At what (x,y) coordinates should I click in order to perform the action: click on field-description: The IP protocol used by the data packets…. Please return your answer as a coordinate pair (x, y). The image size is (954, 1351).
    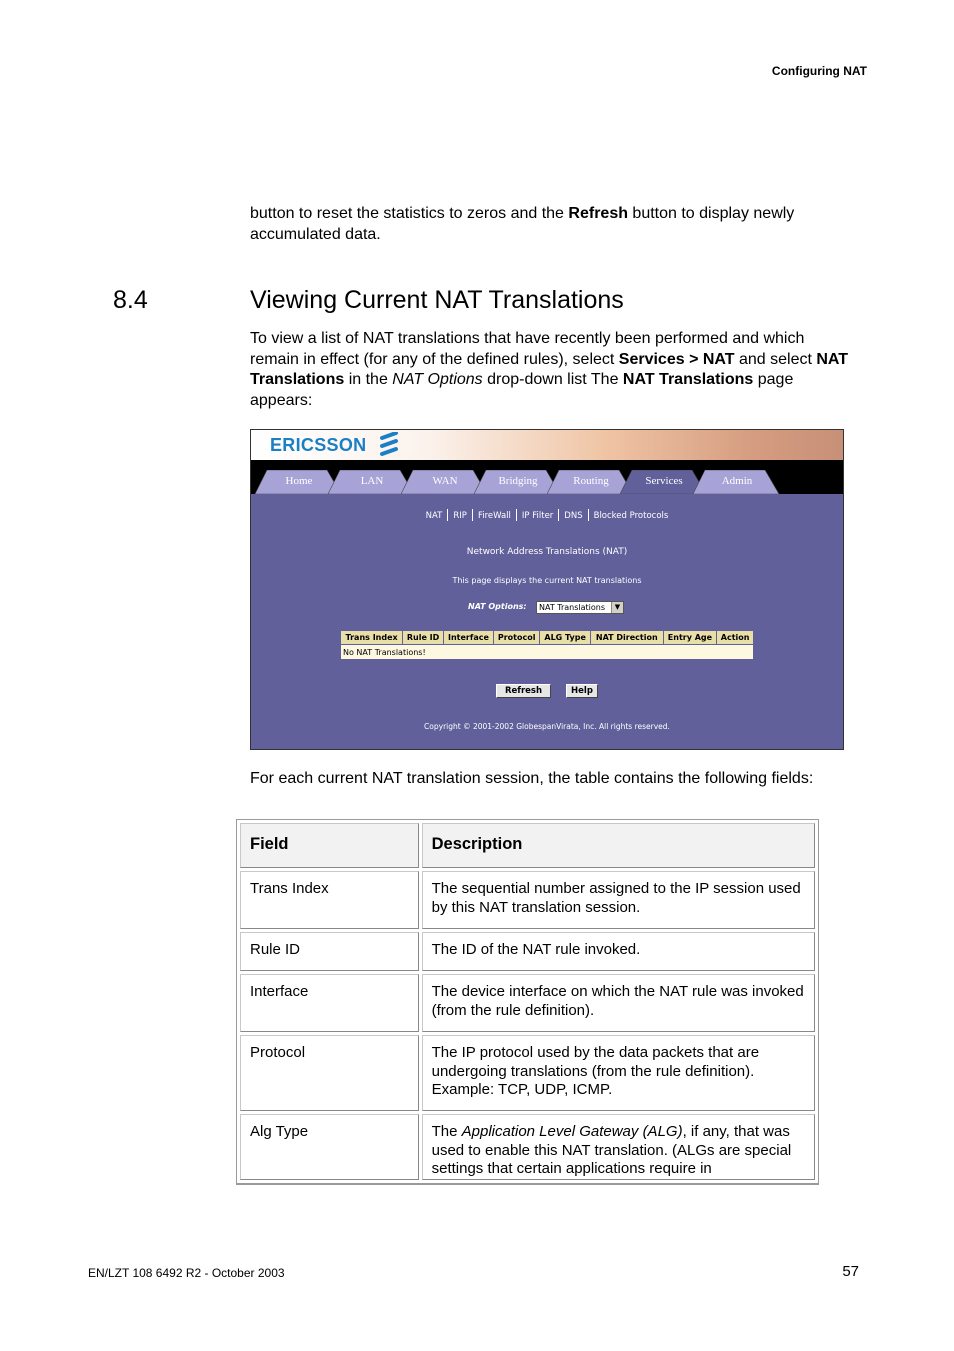
    Looking at the image, I should click on (618, 1073).